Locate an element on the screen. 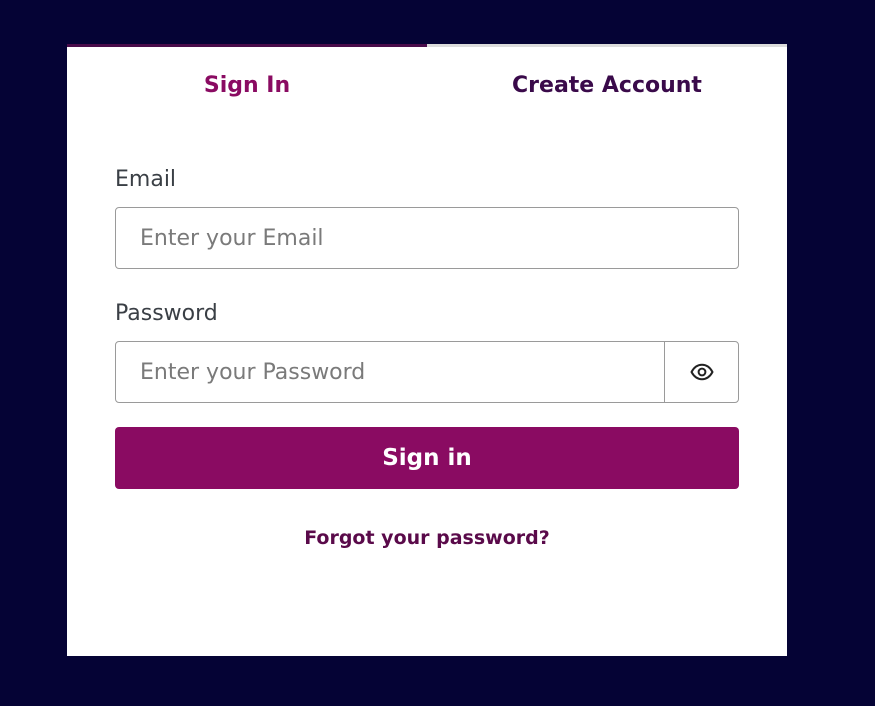 The height and width of the screenshot is (706, 875). show-password-button is located at coordinates (701, 372).